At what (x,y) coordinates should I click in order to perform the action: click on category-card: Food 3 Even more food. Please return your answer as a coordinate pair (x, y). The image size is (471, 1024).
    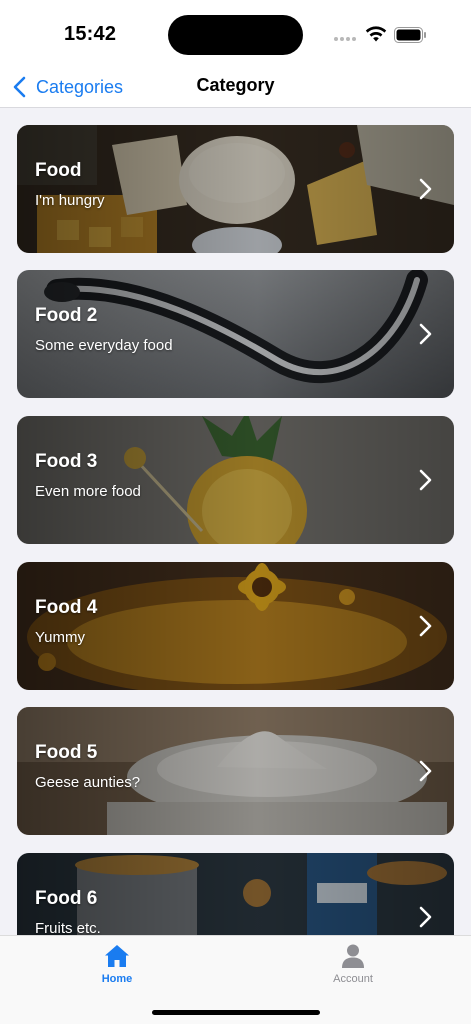
    Looking at the image, I should click on (235, 480).